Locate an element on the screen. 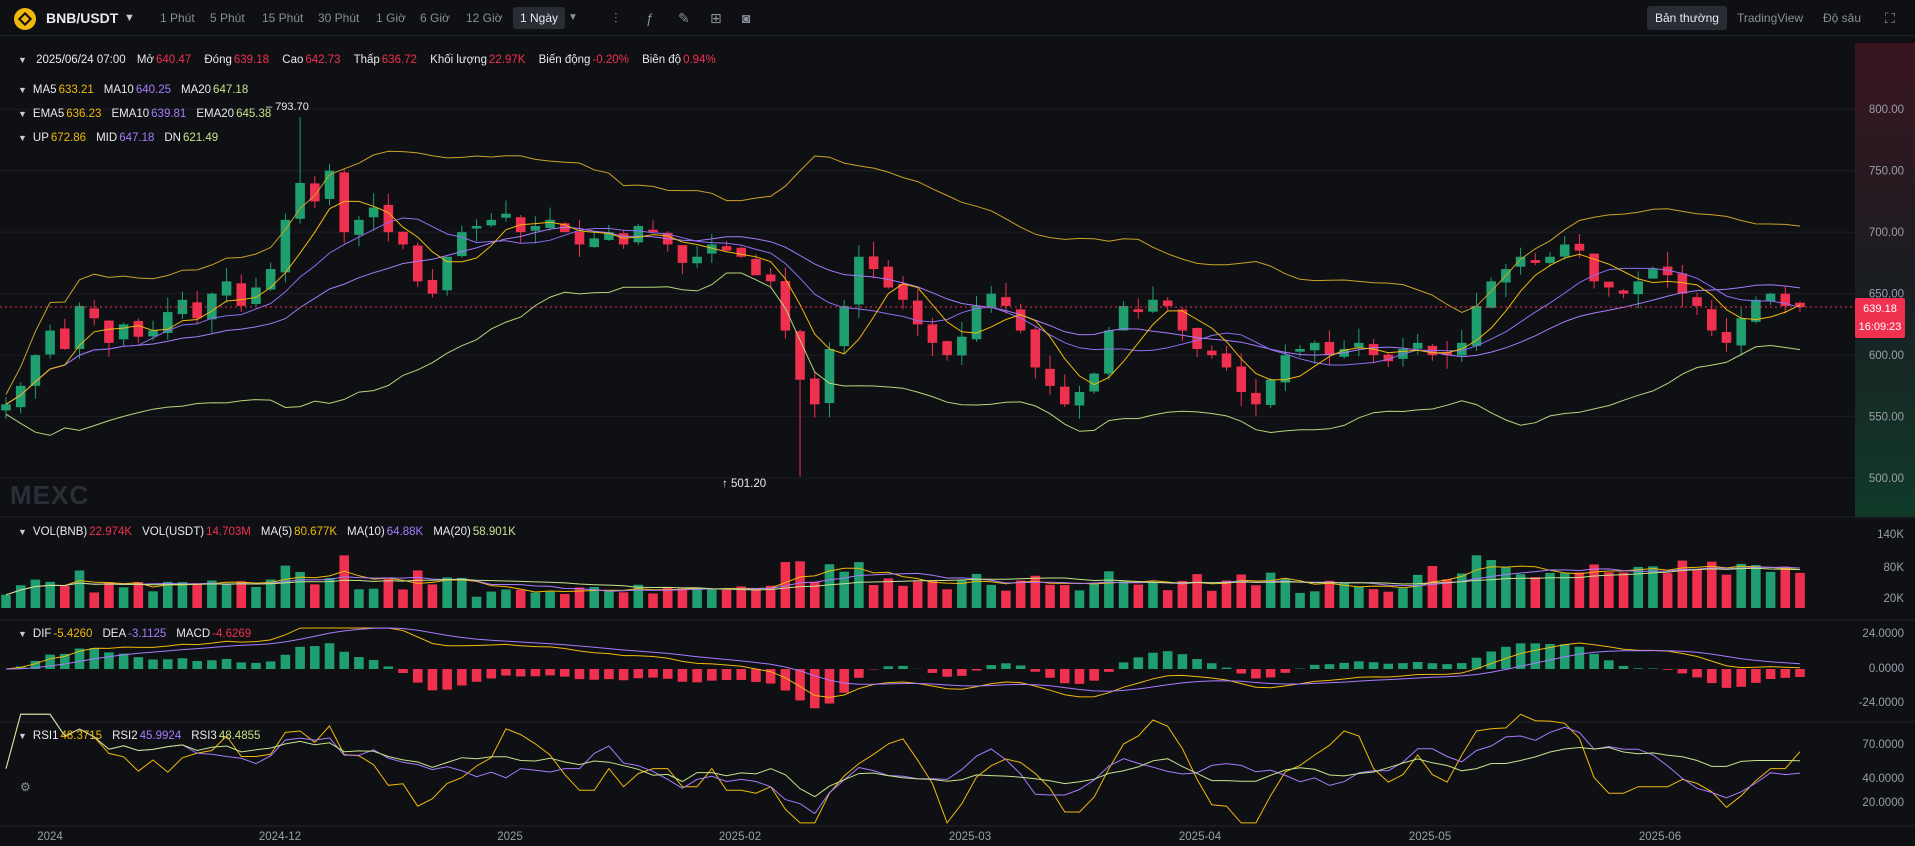  x-tick-label: 2025-04 is located at coordinates (1200, 837).